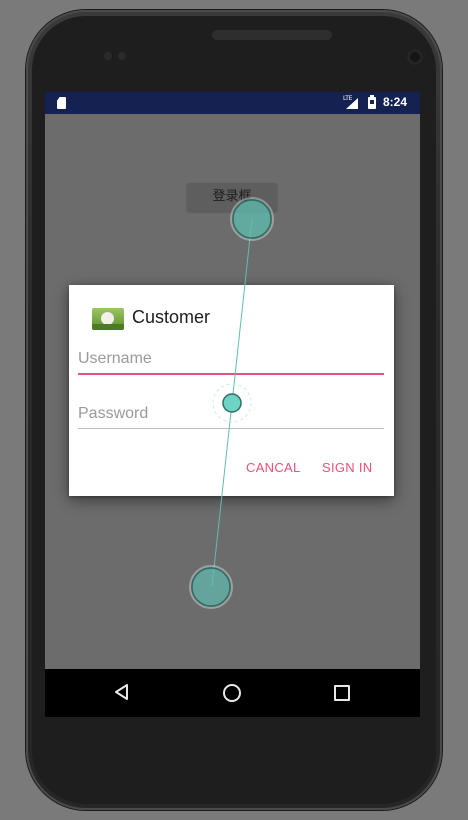 The image size is (468, 820). I want to click on proximity-sensor, so click(108, 56).